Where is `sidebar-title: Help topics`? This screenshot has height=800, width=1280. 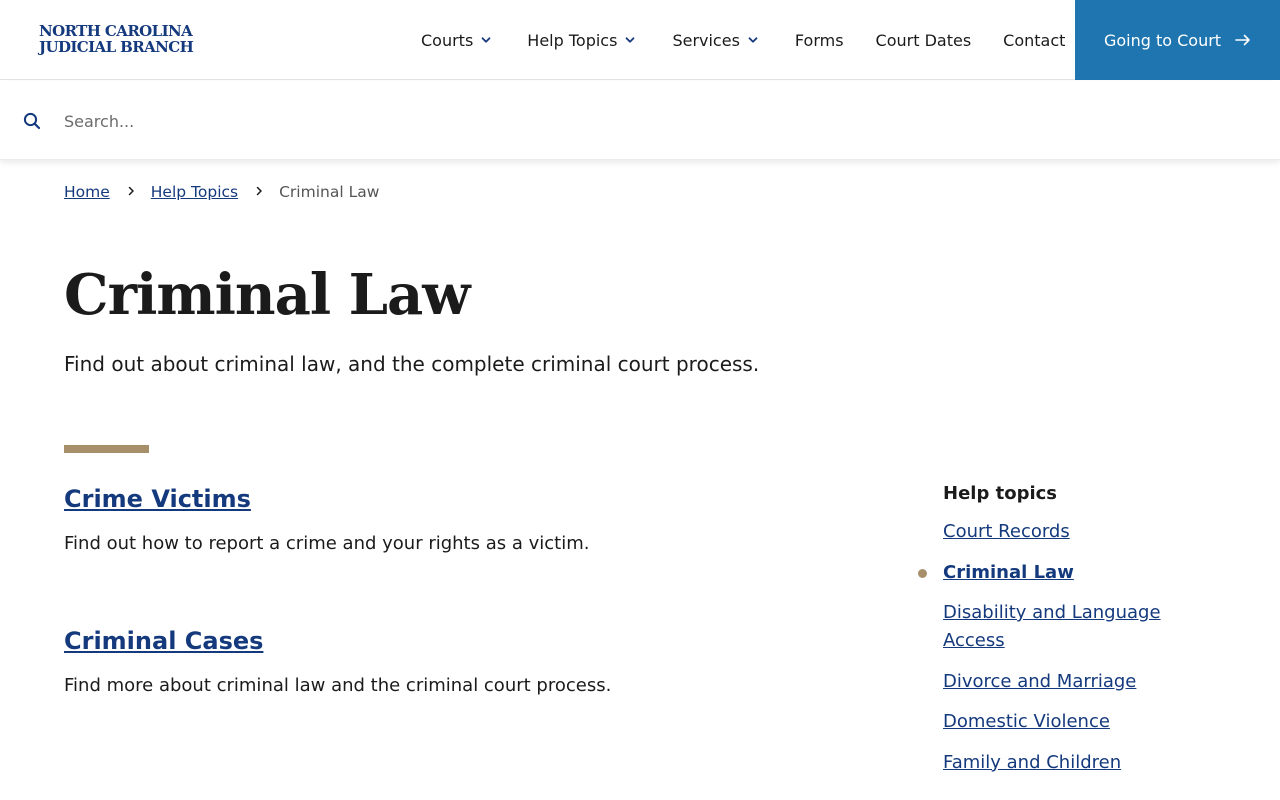 sidebar-title: Help topics is located at coordinates (1000, 493).